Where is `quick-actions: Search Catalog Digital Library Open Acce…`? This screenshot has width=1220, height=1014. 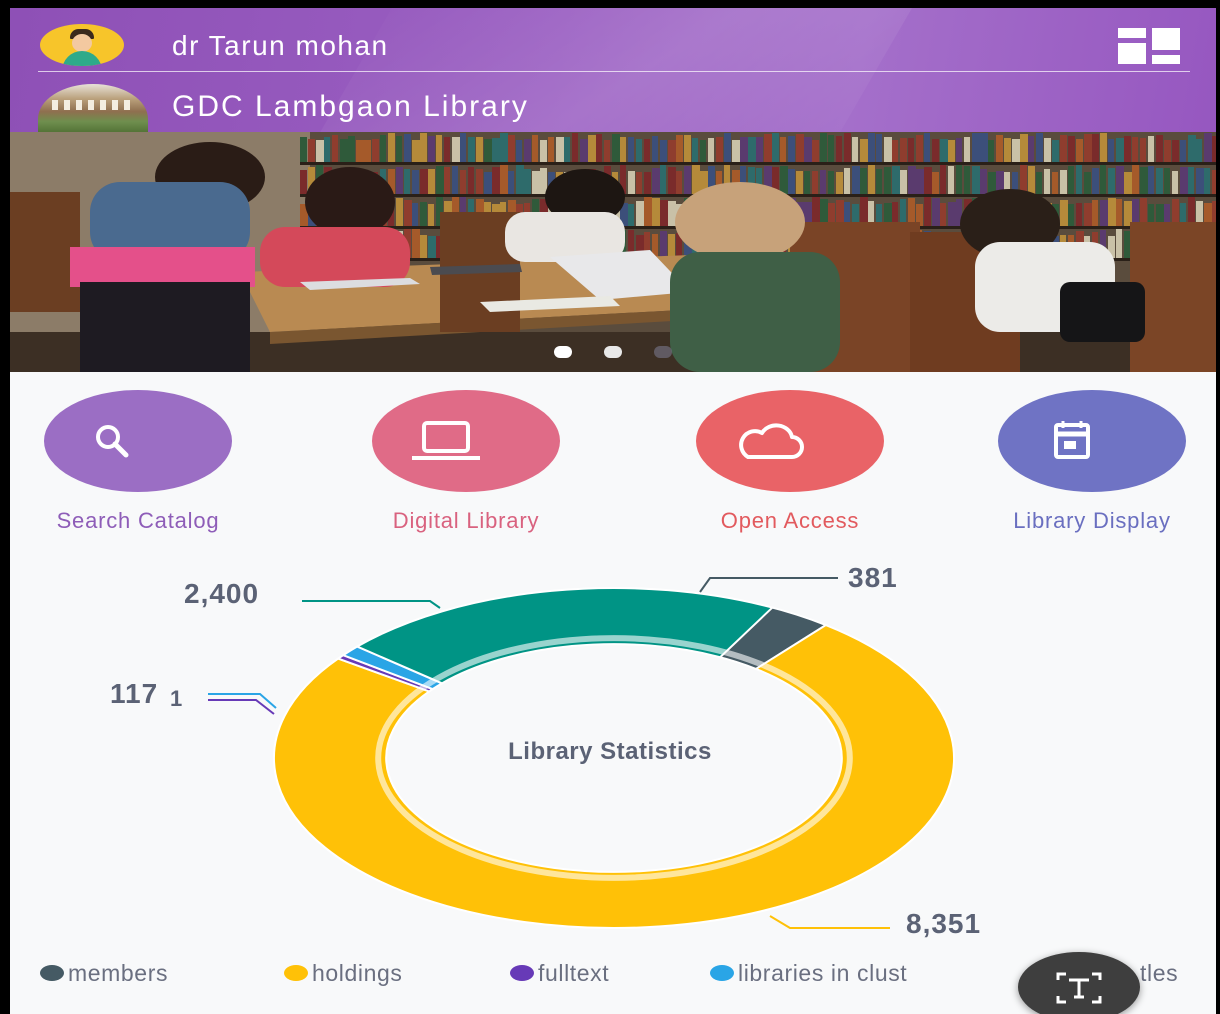 quick-actions: Search Catalog Digital Library Open Acce… is located at coordinates (613, 456).